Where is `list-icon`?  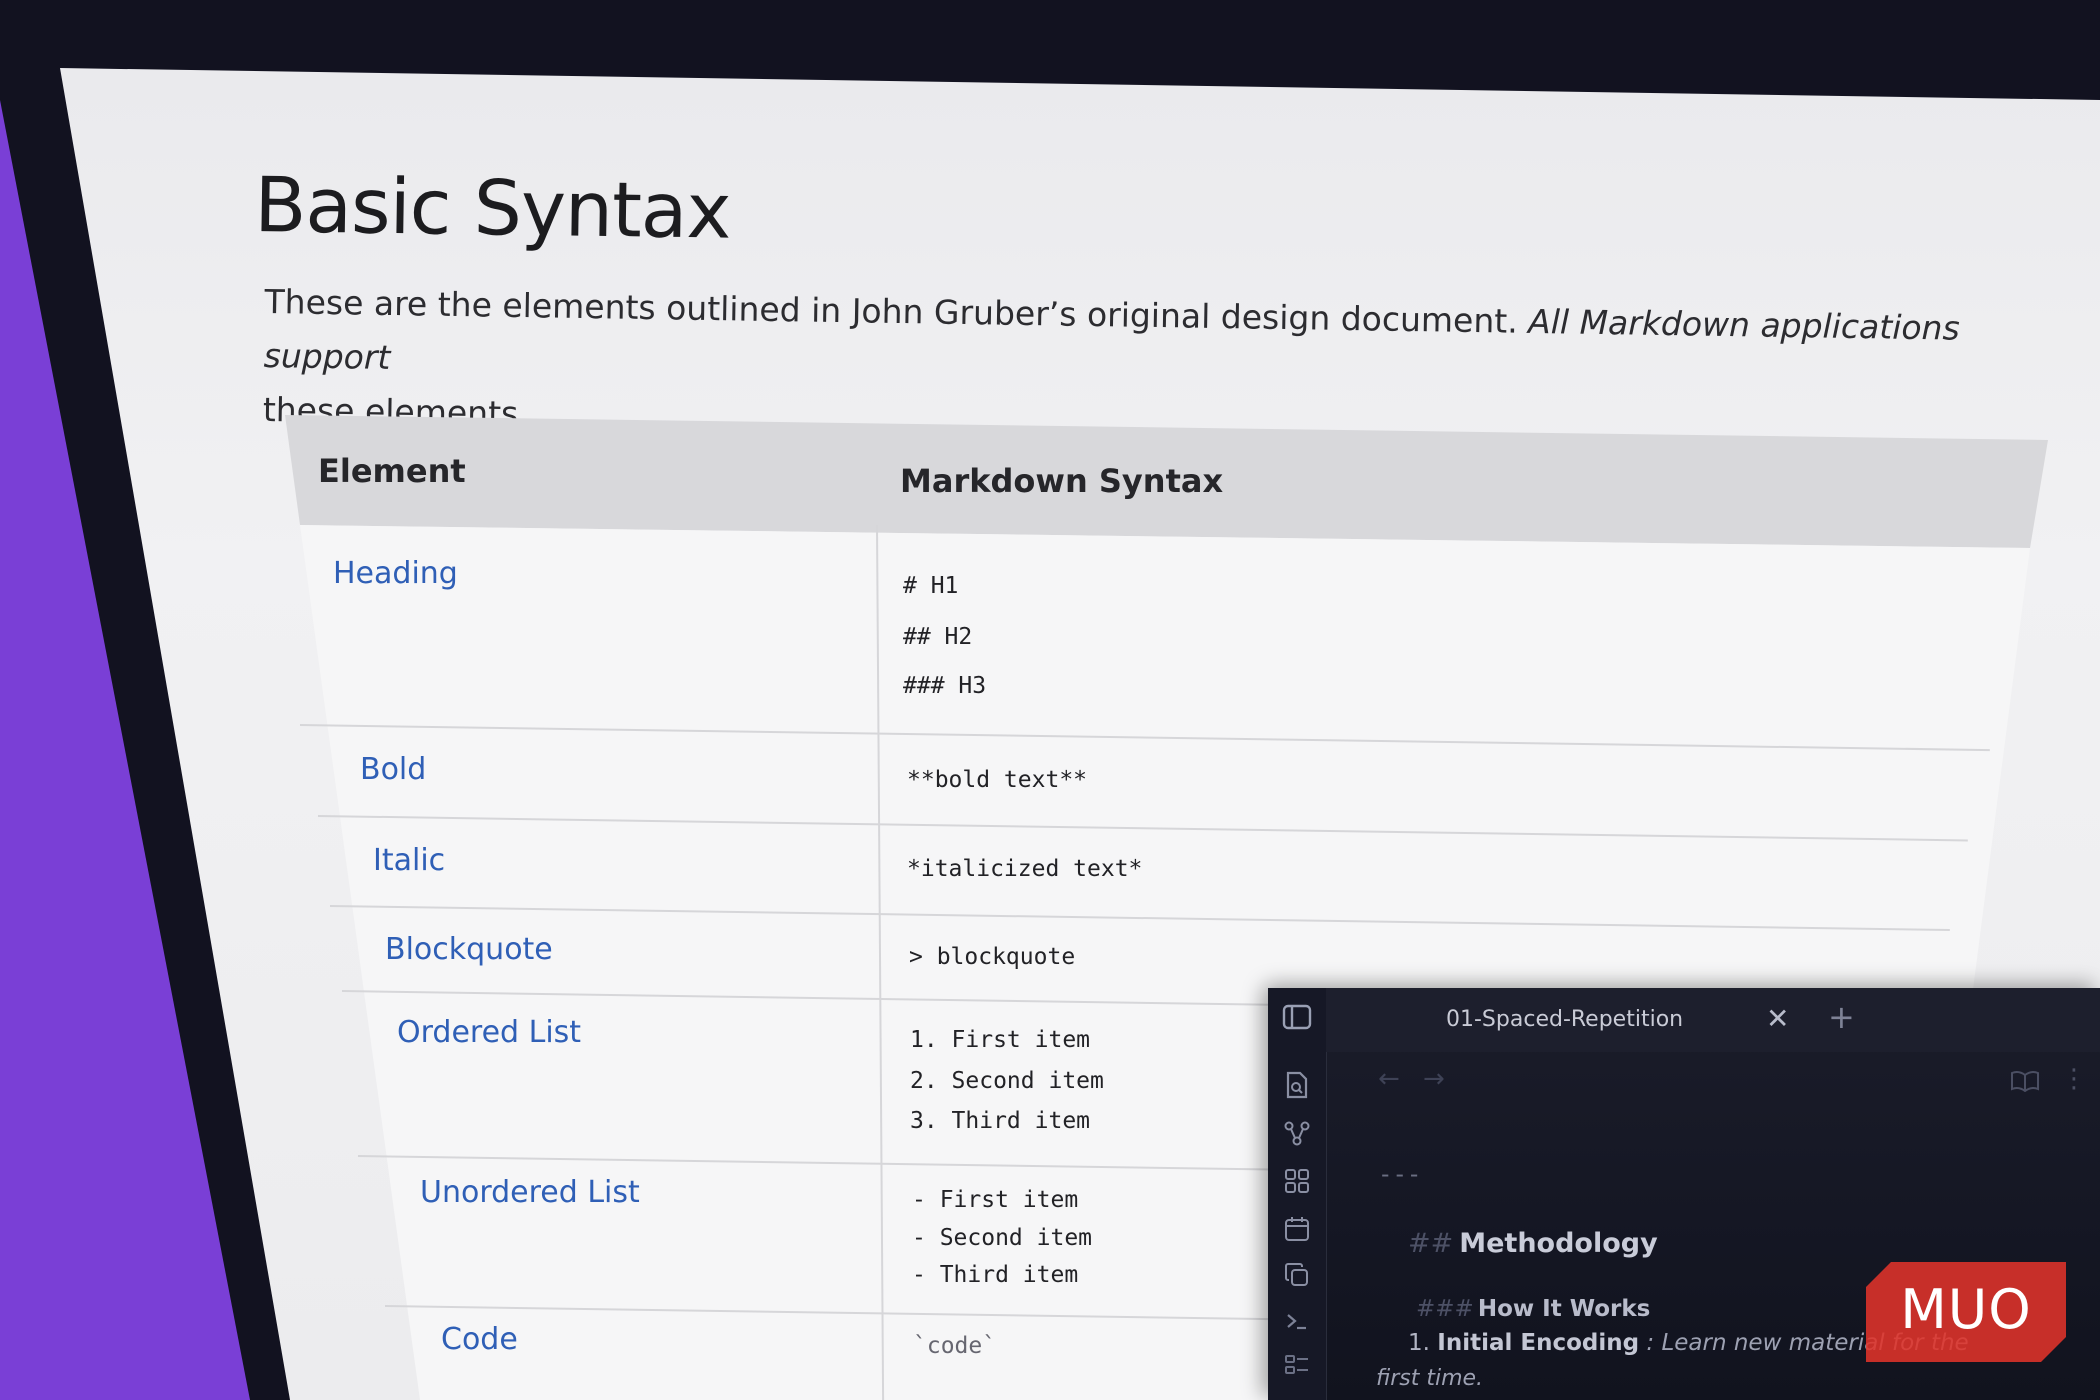 list-icon is located at coordinates (1297, 1365).